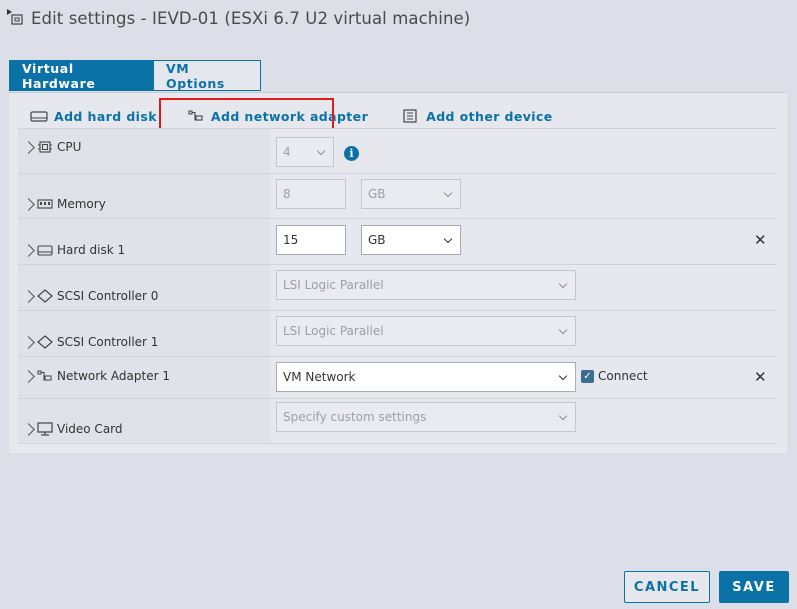  Describe the element at coordinates (287, 152) in the screenshot. I see `cpu-count-value: 4` at that location.